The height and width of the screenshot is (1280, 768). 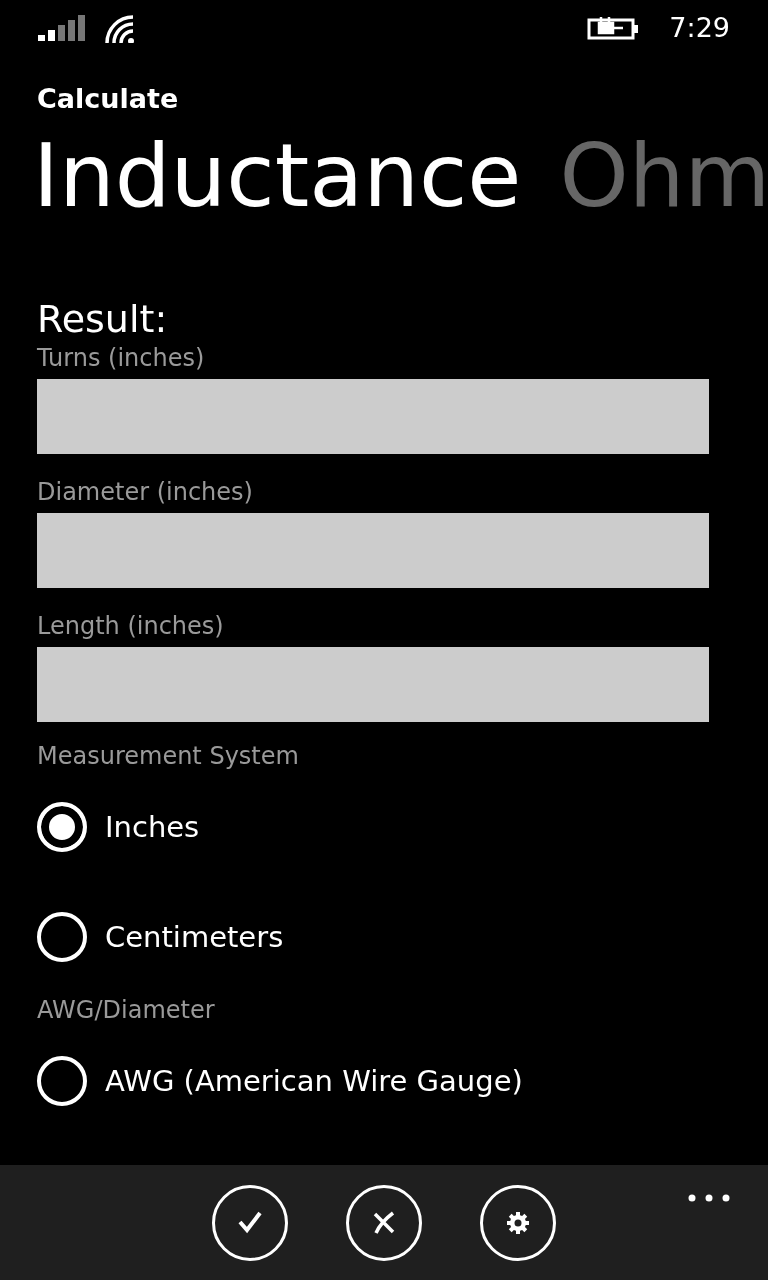 What do you see at coordinates (384, 1223) in the screenshot?
I see `cancel-button` at bounding box center [384, 1223].